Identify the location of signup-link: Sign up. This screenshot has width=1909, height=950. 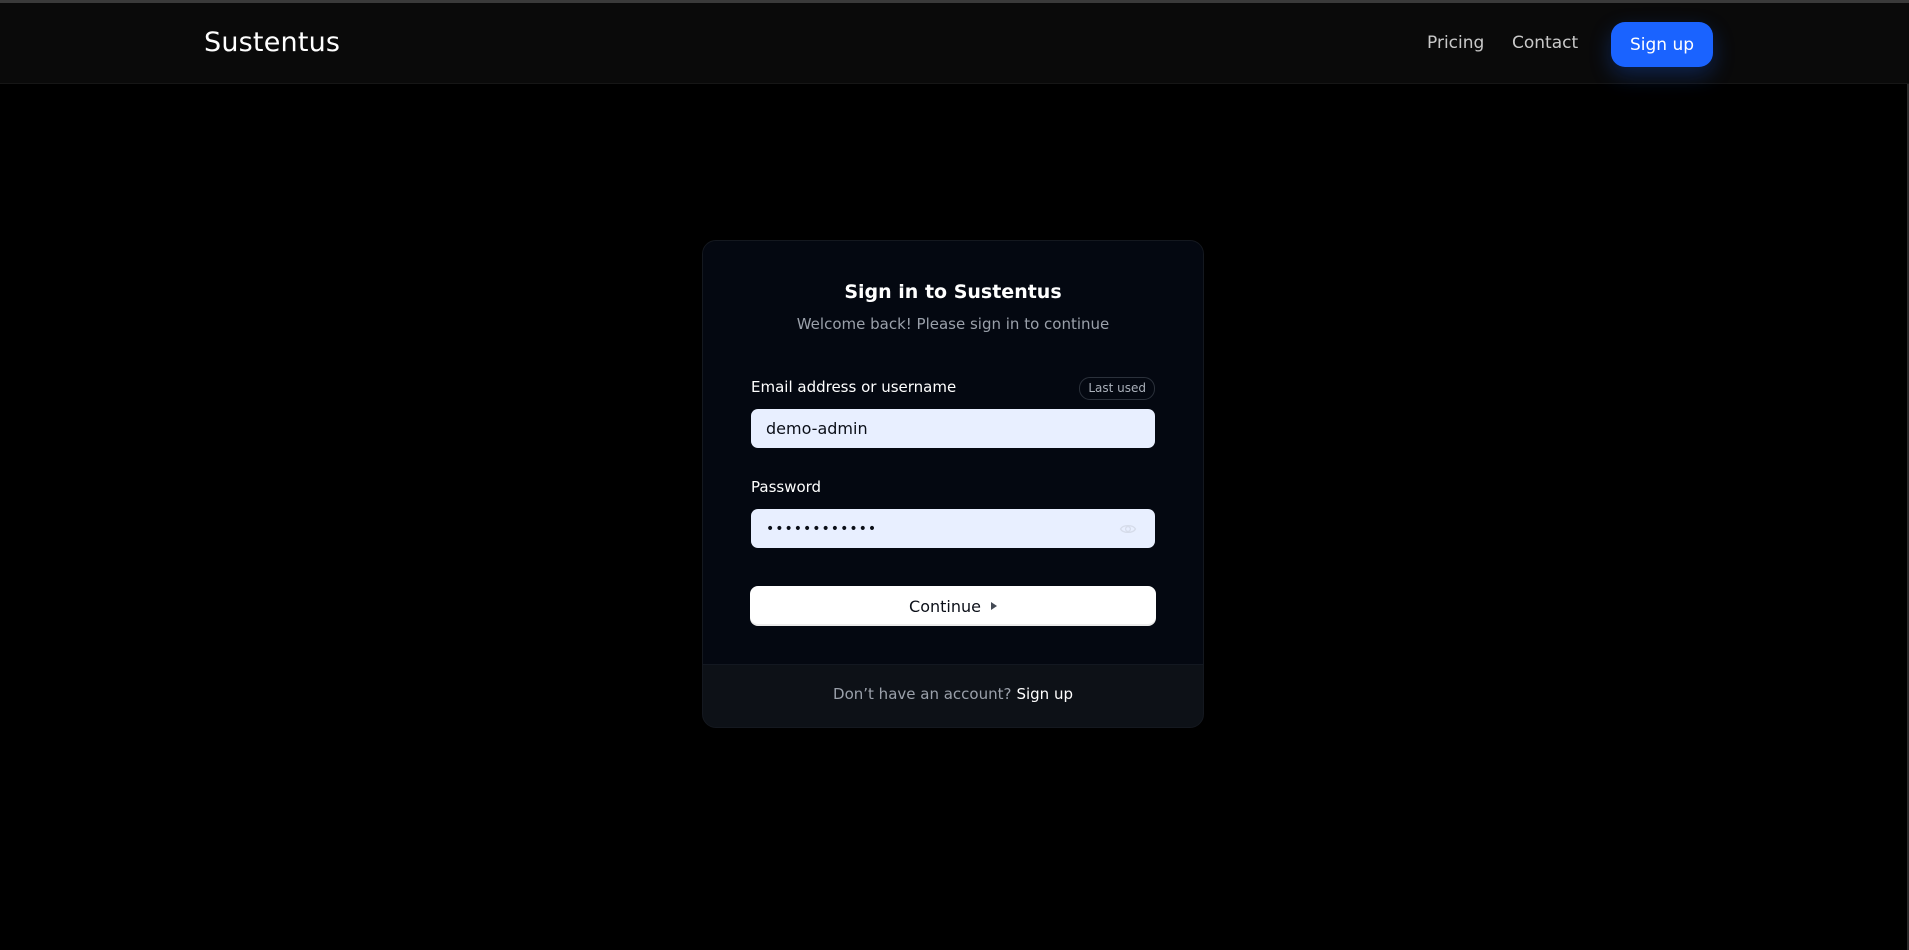
(1044, 694).